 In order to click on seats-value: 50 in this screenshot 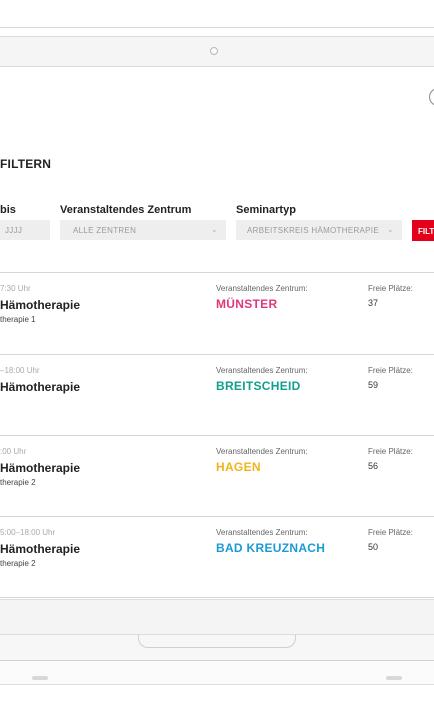, I will do `click(373, 547)`.